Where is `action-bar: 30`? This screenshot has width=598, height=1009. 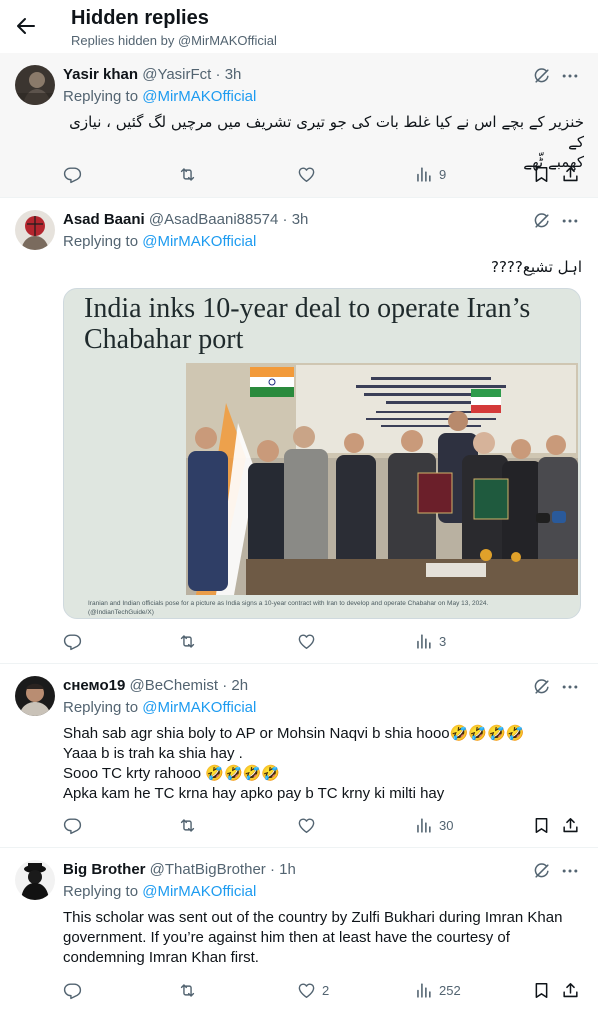
action-bar: 30 is located at coordinates (322, 825).